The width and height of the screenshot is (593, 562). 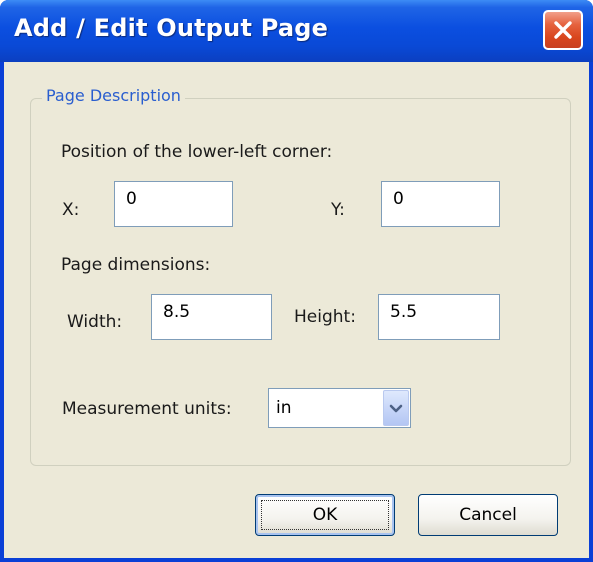 I want to click on cancel-button: Cancel, so click(x=488, y=515).